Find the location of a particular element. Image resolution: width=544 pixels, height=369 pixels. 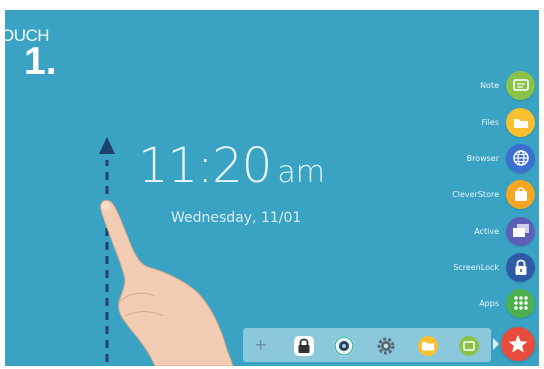

sidebar-item-label: Files is located at coordinates (490, 122).